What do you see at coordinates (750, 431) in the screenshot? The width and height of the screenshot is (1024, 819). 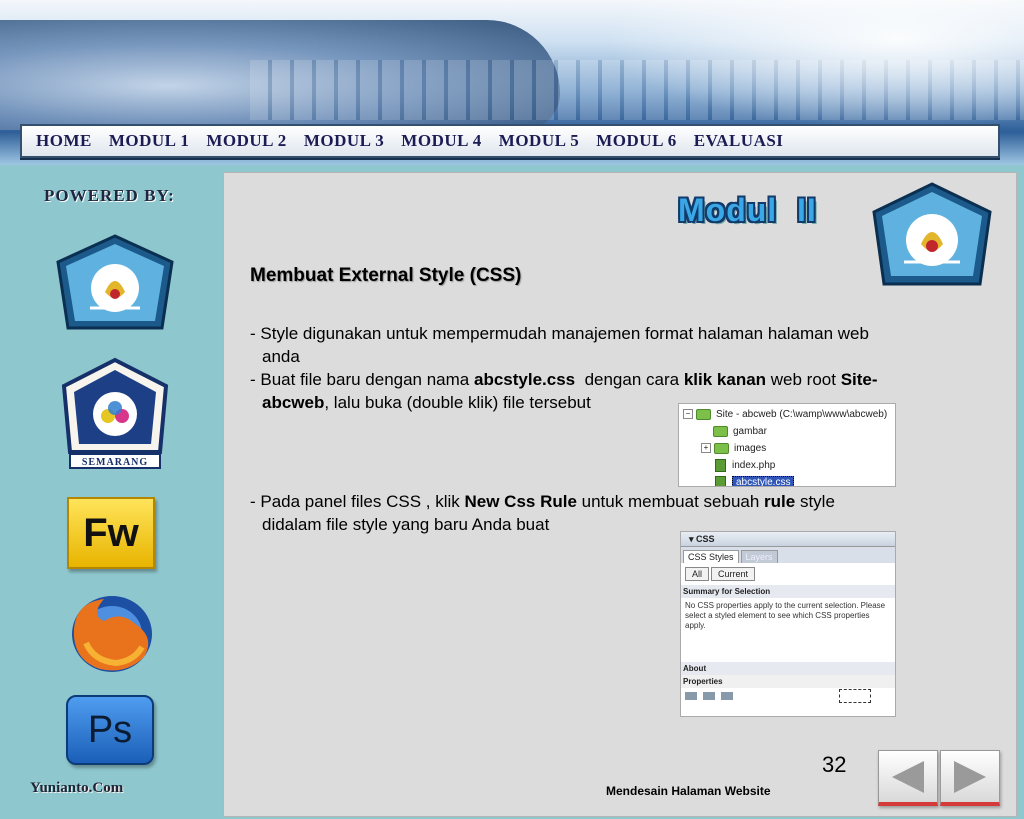 I see `tree-item-label: gambar` at bounding box center [750, 431].